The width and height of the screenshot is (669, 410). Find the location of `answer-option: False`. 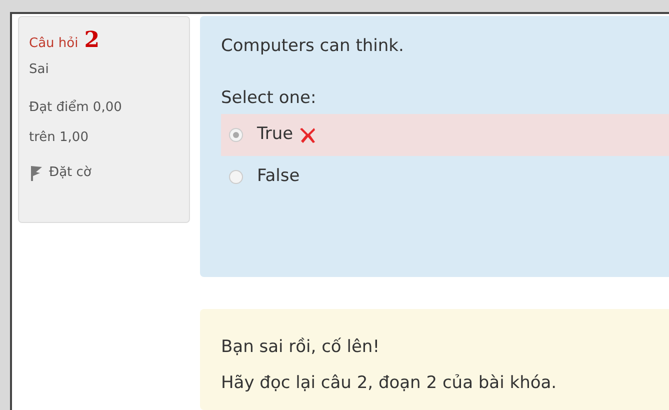

answer-option: False is located at coordinates (445, 177).